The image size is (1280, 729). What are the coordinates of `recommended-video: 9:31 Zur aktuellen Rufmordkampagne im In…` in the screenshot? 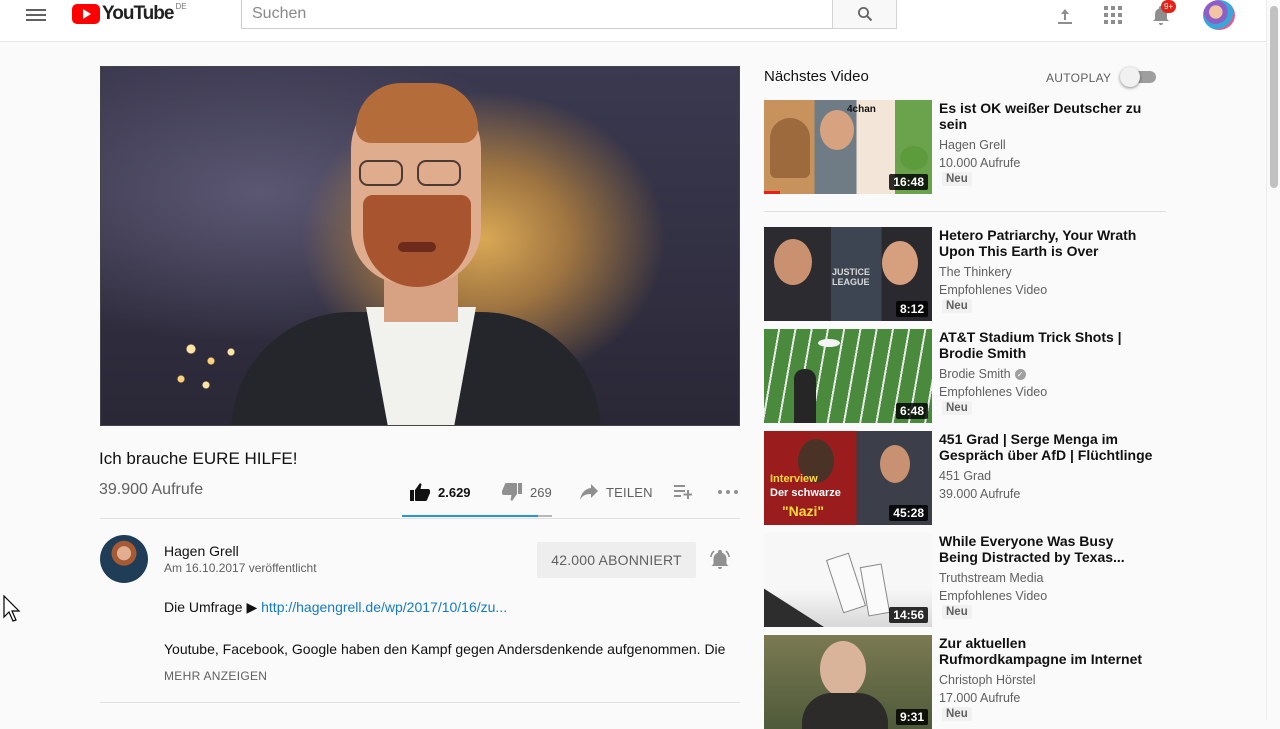 It's located at (964, 682).